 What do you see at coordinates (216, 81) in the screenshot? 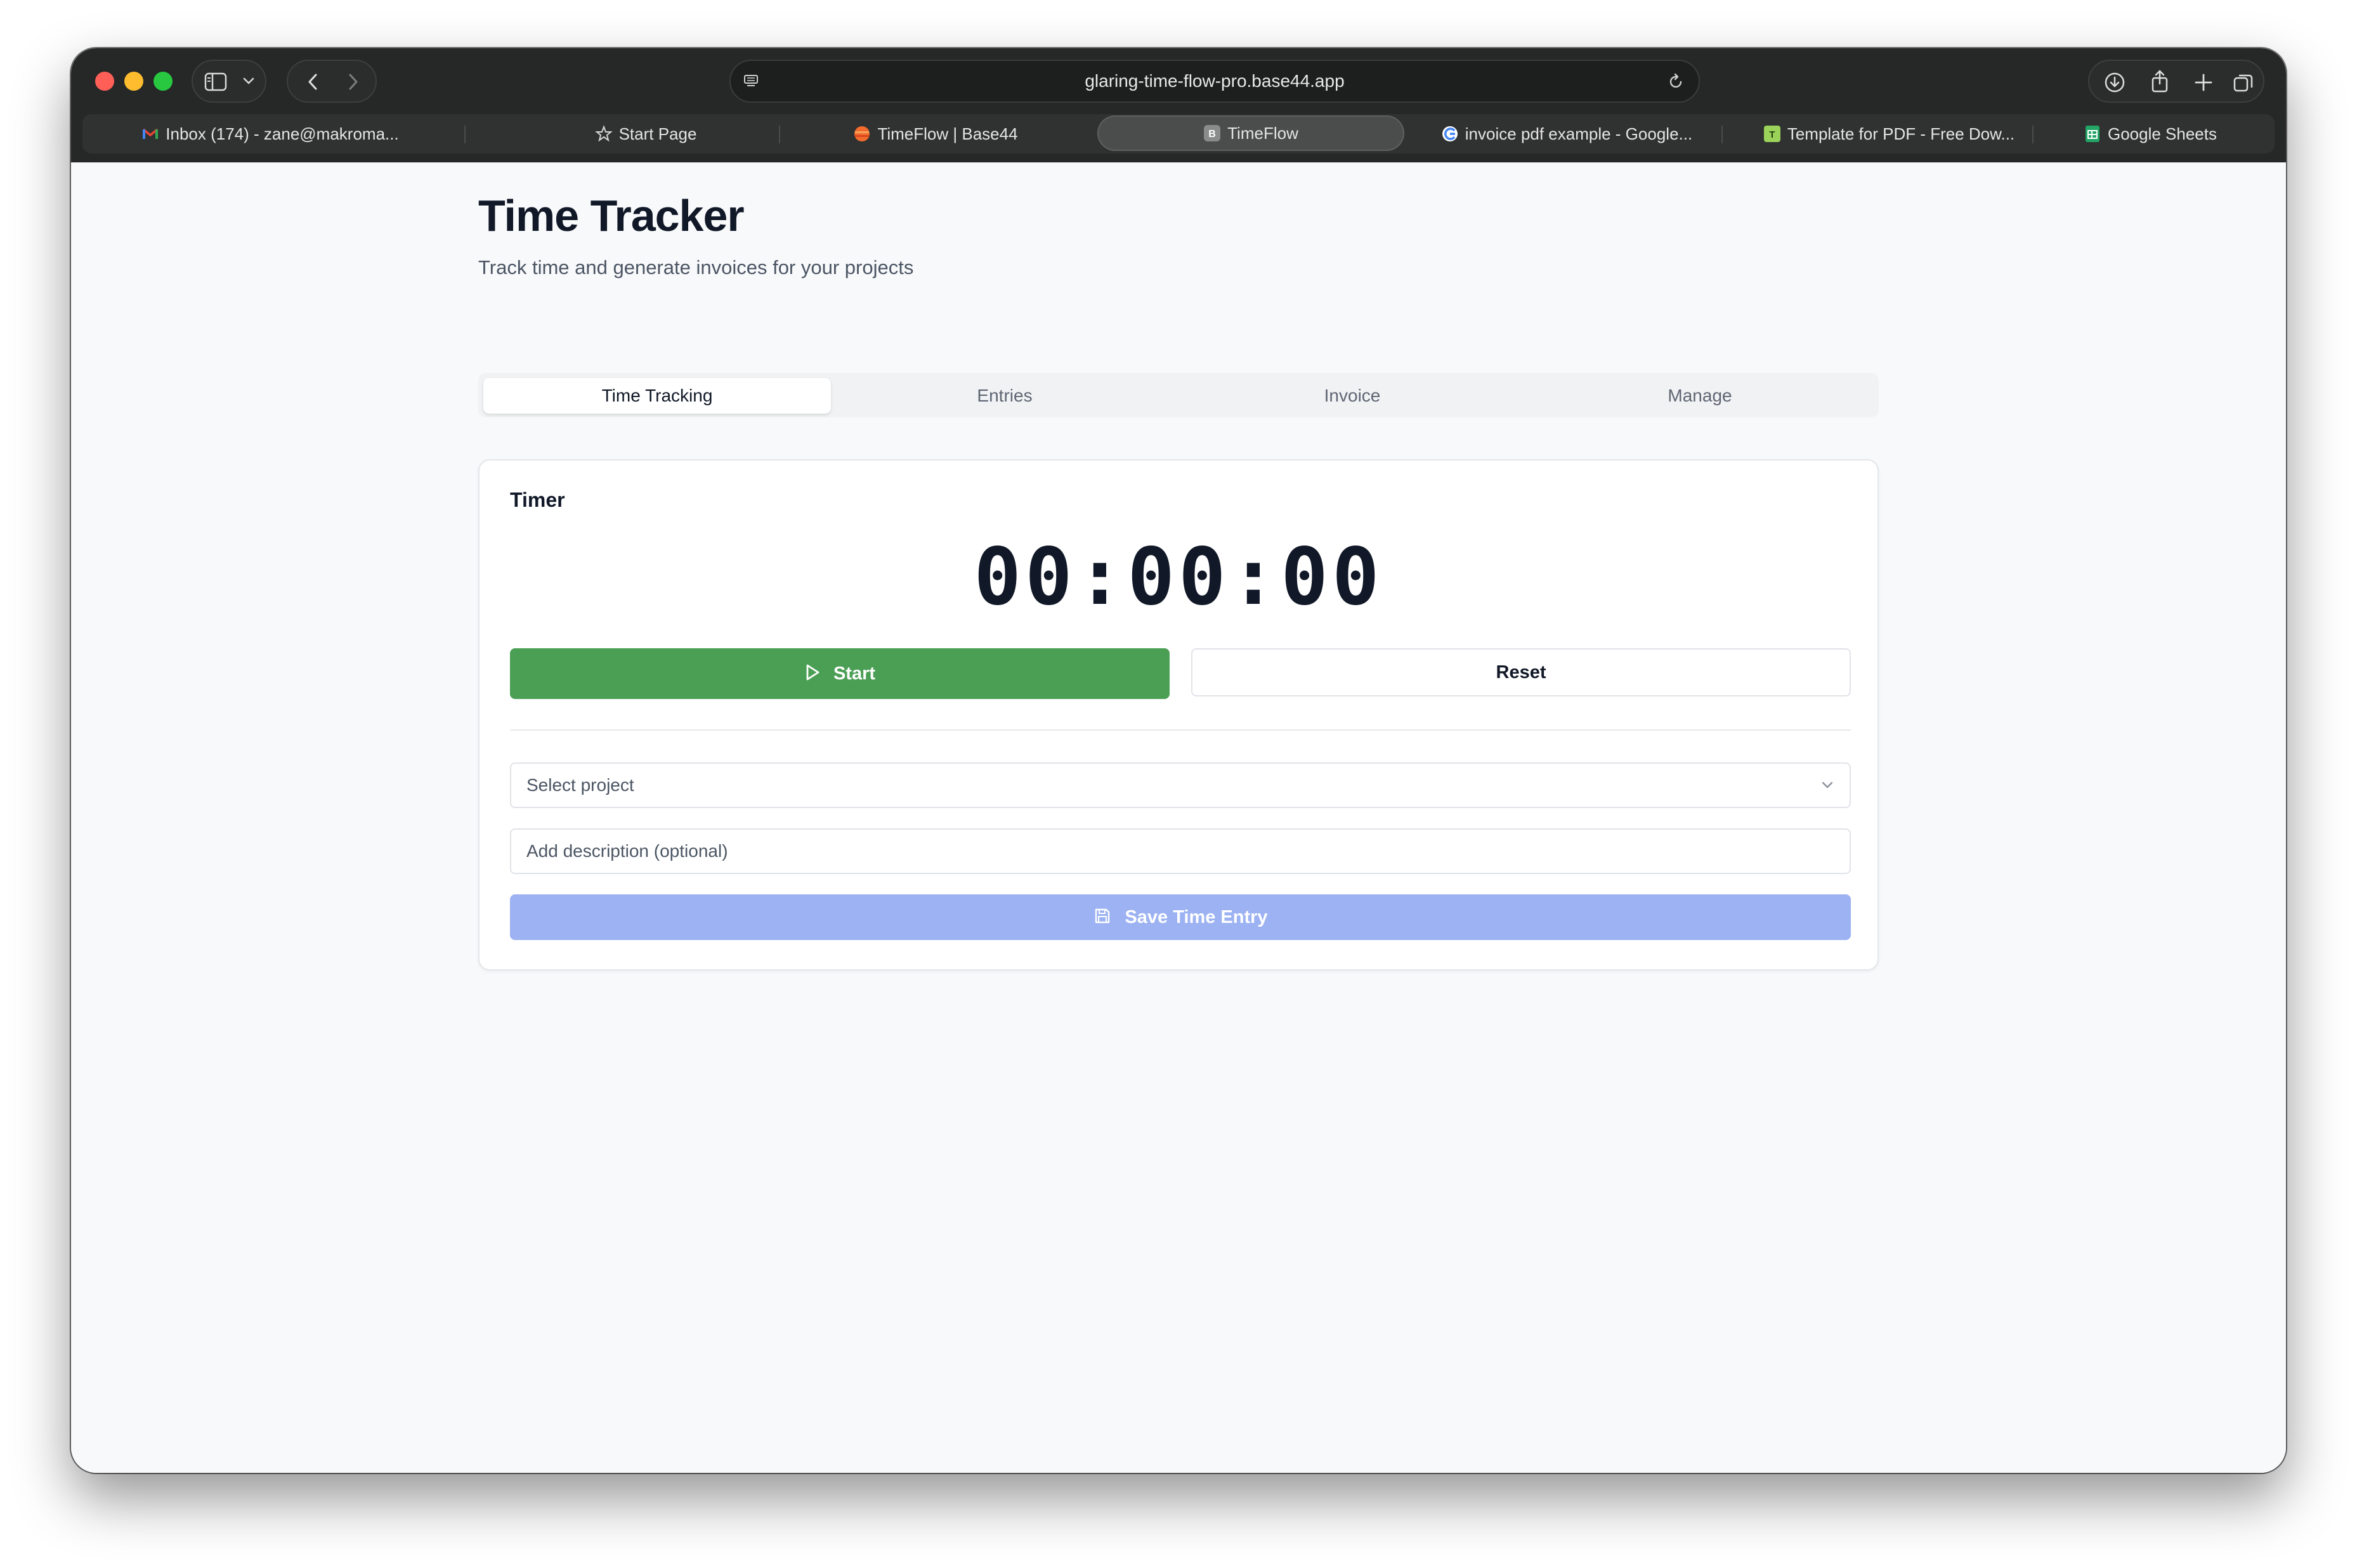
I see `sidebar-icon` at bounding box center [216, 81].